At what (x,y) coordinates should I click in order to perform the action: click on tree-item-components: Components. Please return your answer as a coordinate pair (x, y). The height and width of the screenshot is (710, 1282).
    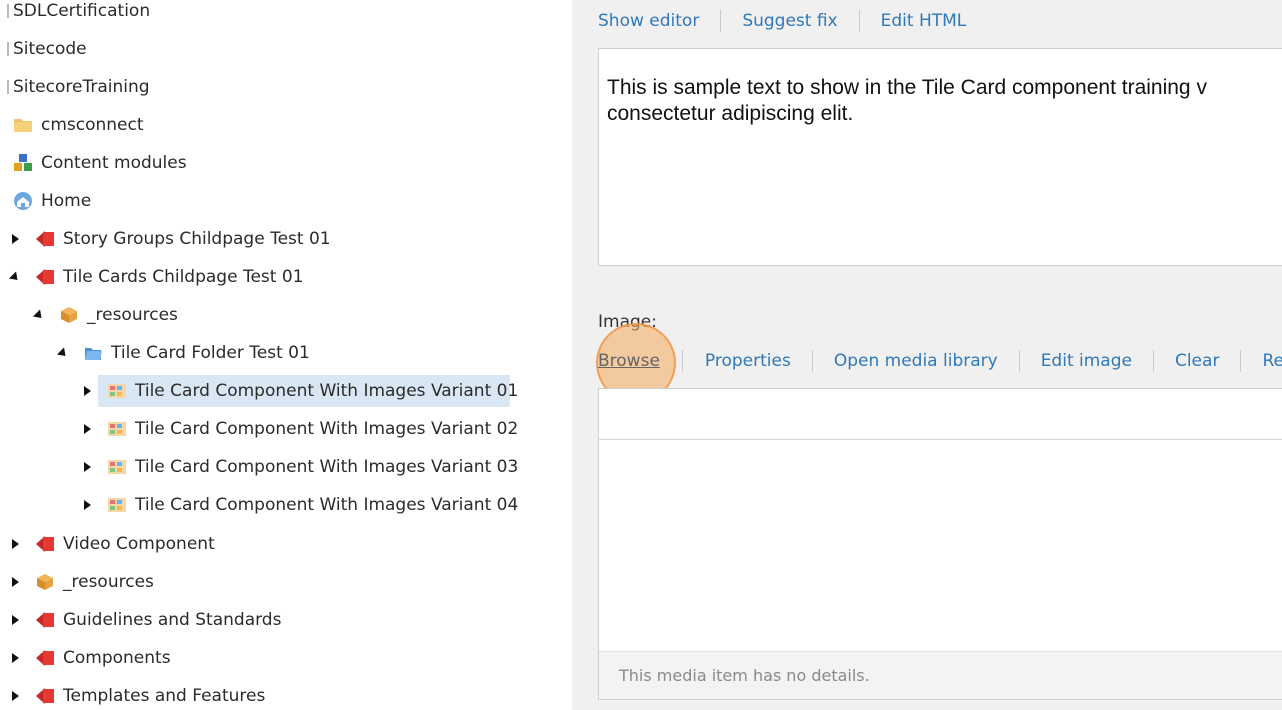
    Looking at the image, I should click on (90, 658).